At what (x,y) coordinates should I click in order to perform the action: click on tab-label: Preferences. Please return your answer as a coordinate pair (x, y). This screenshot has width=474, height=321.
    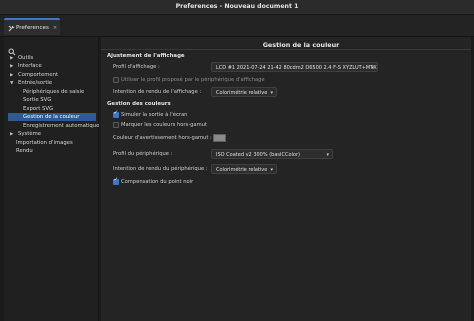
    Looking at the image, I should click on (32, 27).